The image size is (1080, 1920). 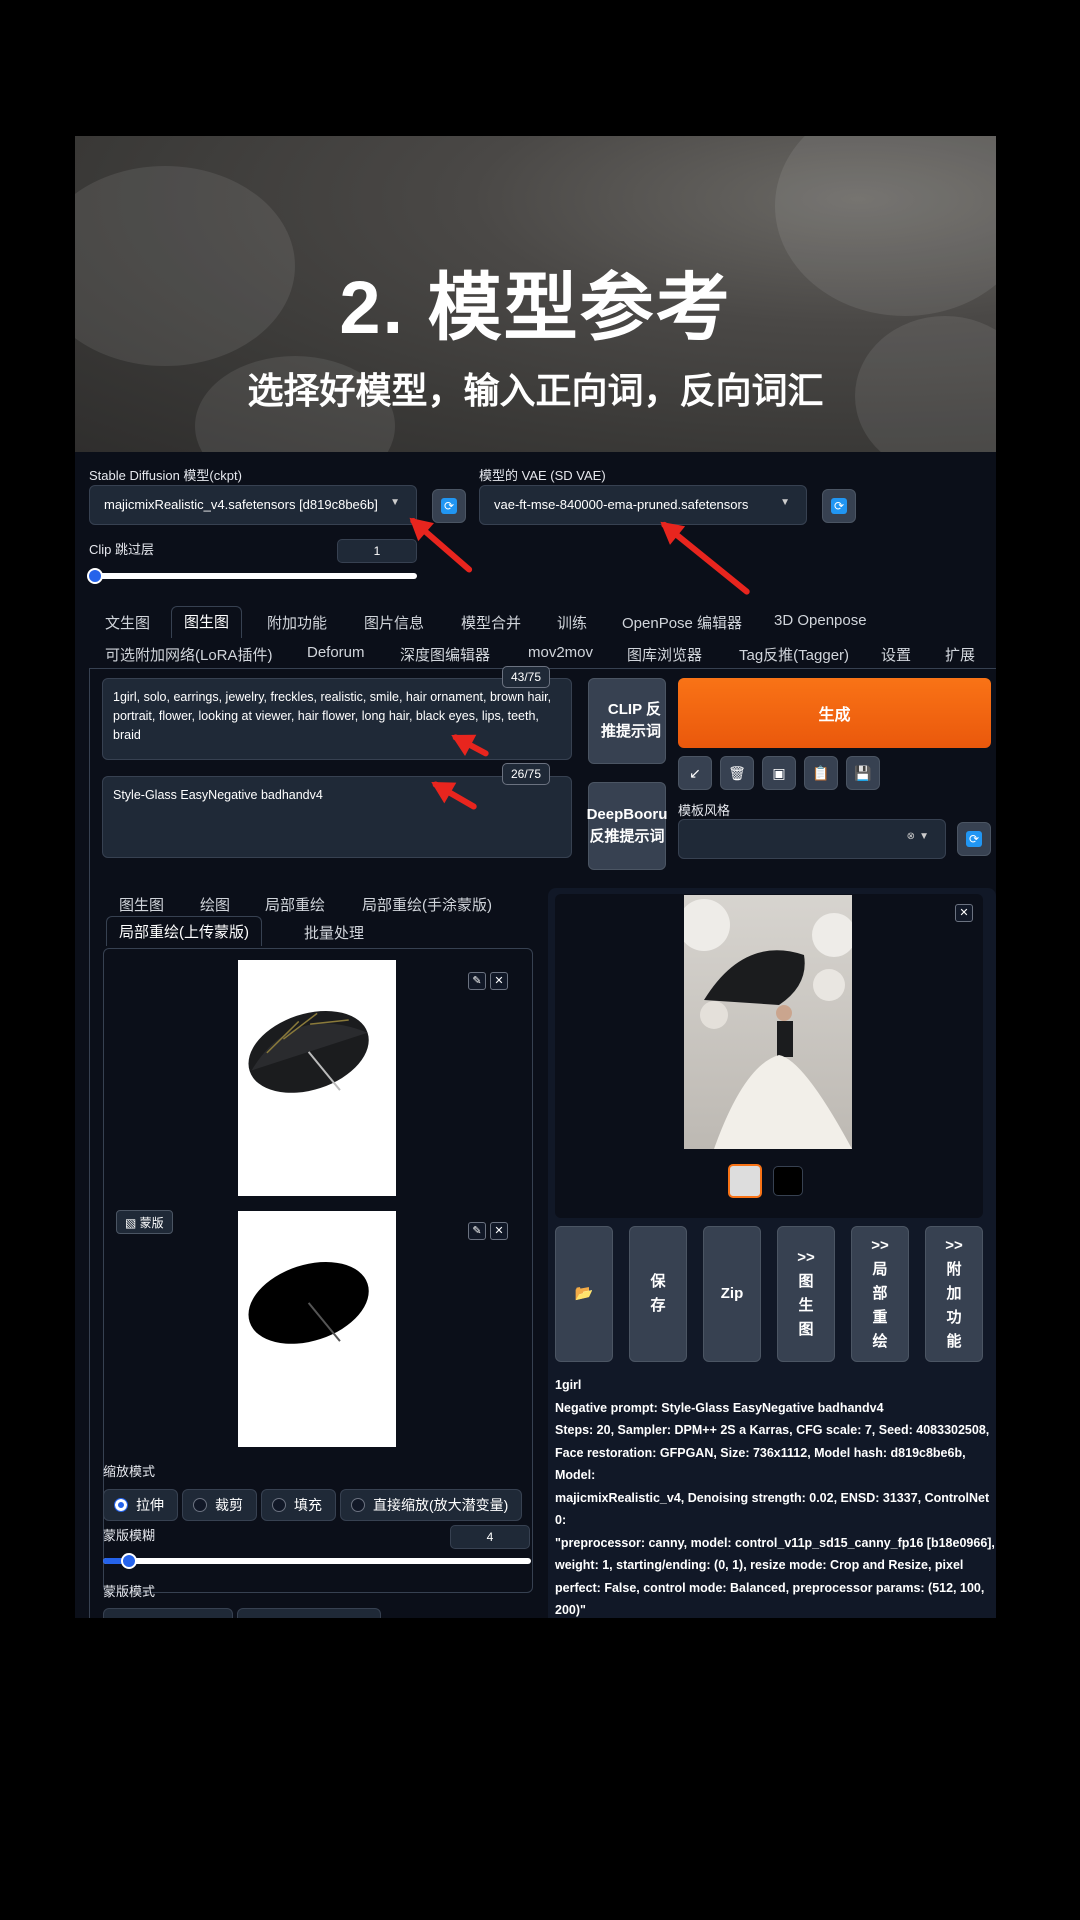 What do you see at coordinates (542, 475) in the screenshot?
I see `vae-label: 模型的 VAE (SD VAE)` at bounding box center [542, 475].